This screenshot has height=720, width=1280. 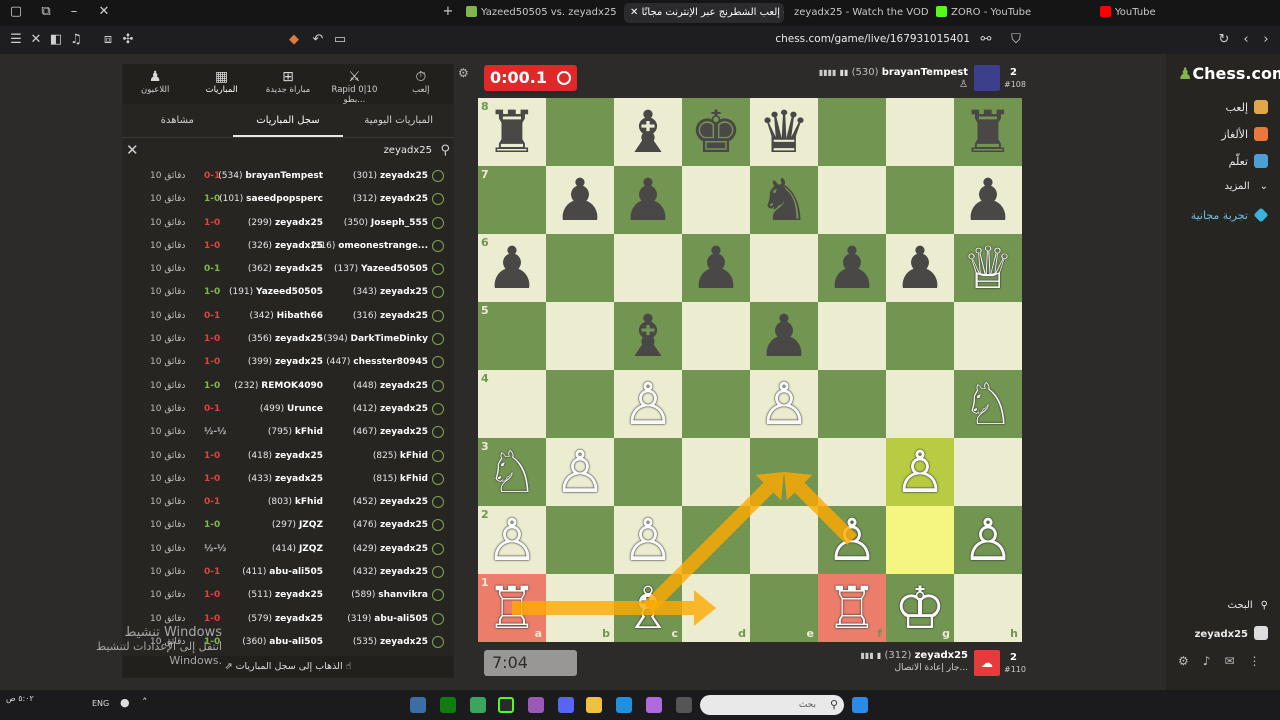 What do you see at coordinates (987, 78) in the screenshot?
I see `opponent-avatar` at bounding box center [987, 78].